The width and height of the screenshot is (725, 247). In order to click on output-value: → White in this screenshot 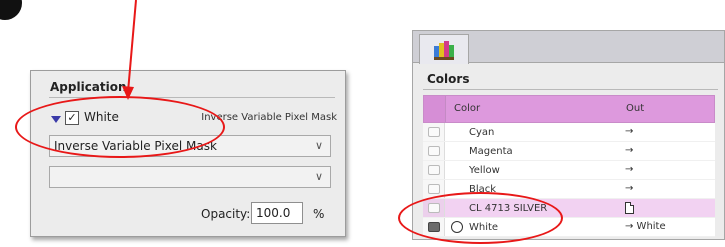, I will do `click(645, 226)`.